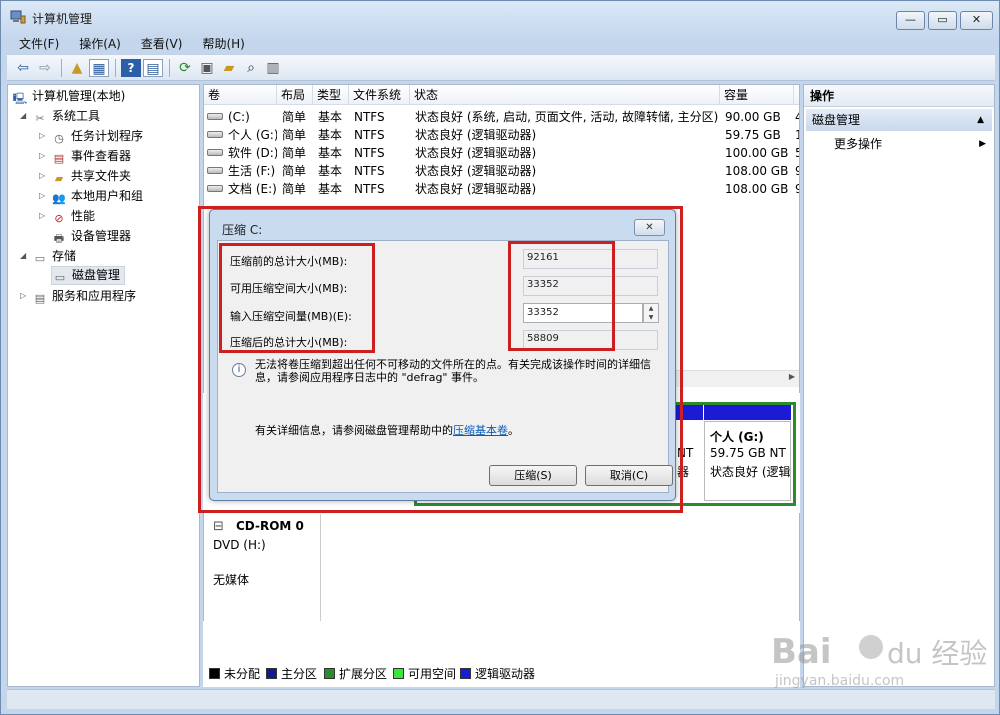 Image resolution: width=1000 pixels, height=715 pixels. Describe the element at coordinates (77, 68) in the screenshot. I see `up-folder-icon: ▲` at that location.